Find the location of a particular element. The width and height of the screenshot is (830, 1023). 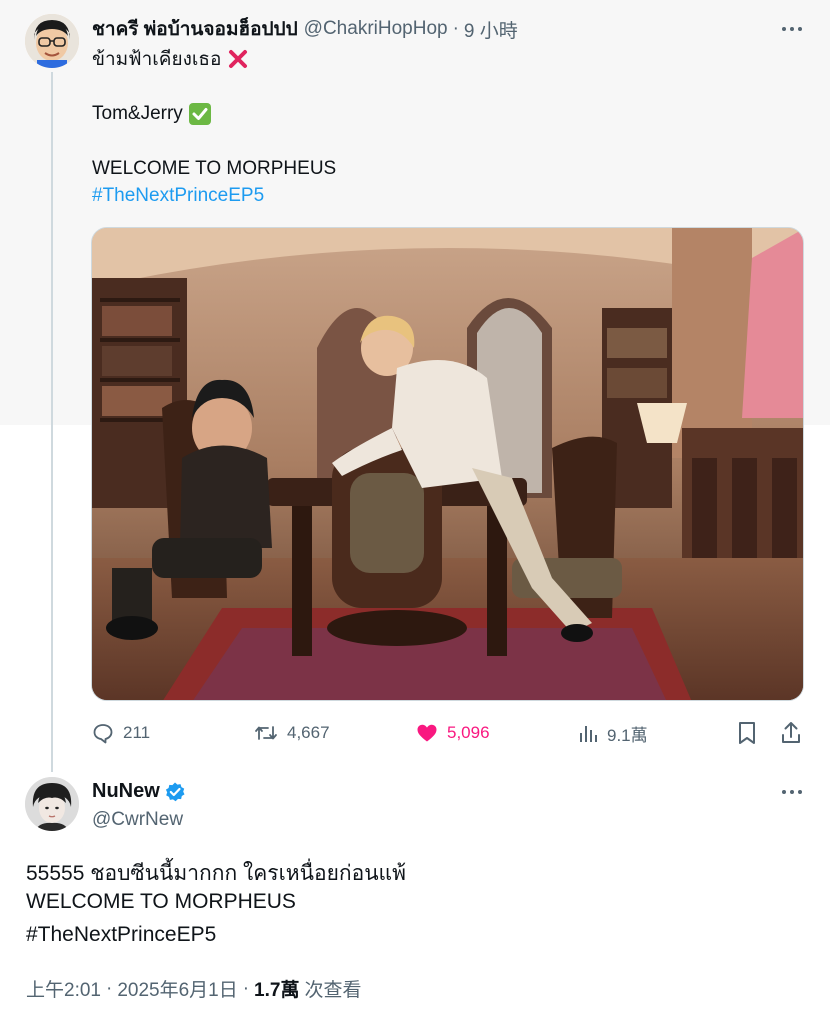

bookmark-button is located at coordinates (751, 733).